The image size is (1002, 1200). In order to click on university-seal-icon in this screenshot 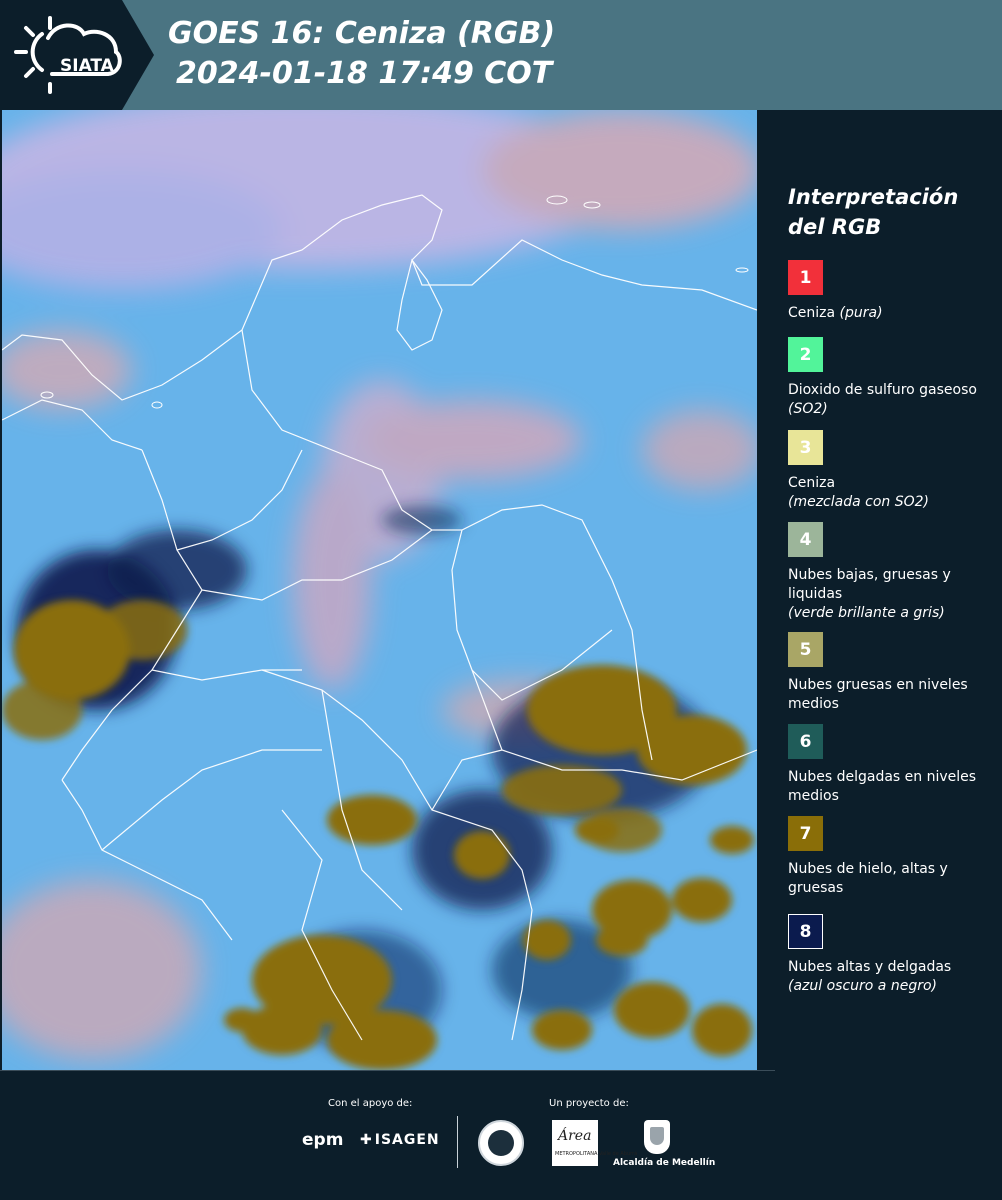, I will do `click(501, 1143)`.